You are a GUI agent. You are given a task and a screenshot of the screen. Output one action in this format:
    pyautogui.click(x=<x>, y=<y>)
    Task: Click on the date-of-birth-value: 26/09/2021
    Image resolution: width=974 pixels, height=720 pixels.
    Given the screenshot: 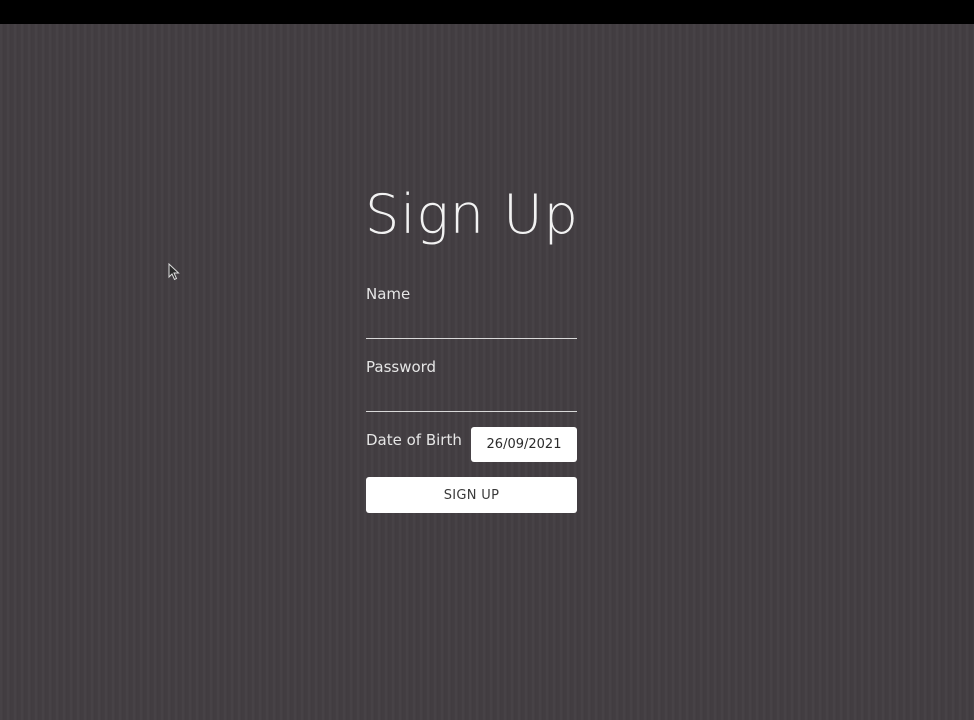 What is the action you would take?
    pyautogui.click(x=524, y=444)
    